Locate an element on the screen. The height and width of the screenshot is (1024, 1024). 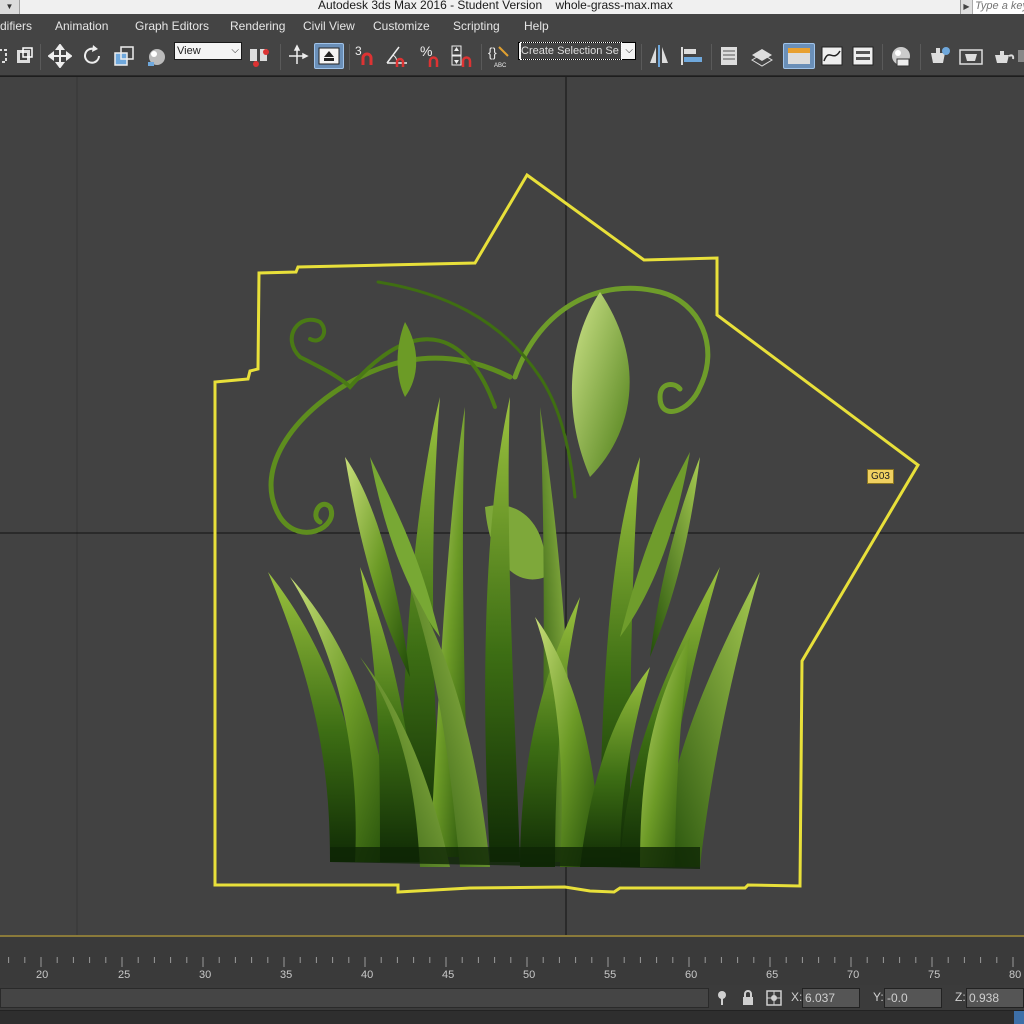
select-region-icon is located at coordinates (5, 56).